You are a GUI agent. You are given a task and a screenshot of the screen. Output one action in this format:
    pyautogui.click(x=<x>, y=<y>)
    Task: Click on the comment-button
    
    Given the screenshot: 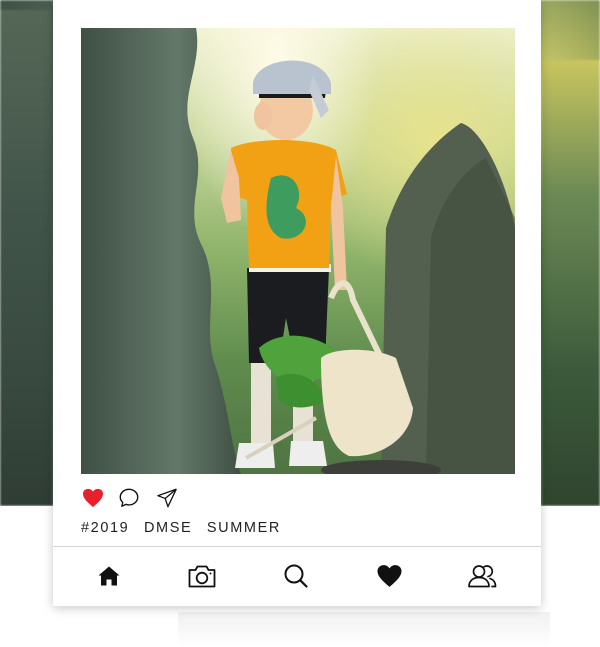 What is the action you would take?
    pyautogui.click(x=129, y=498)
    